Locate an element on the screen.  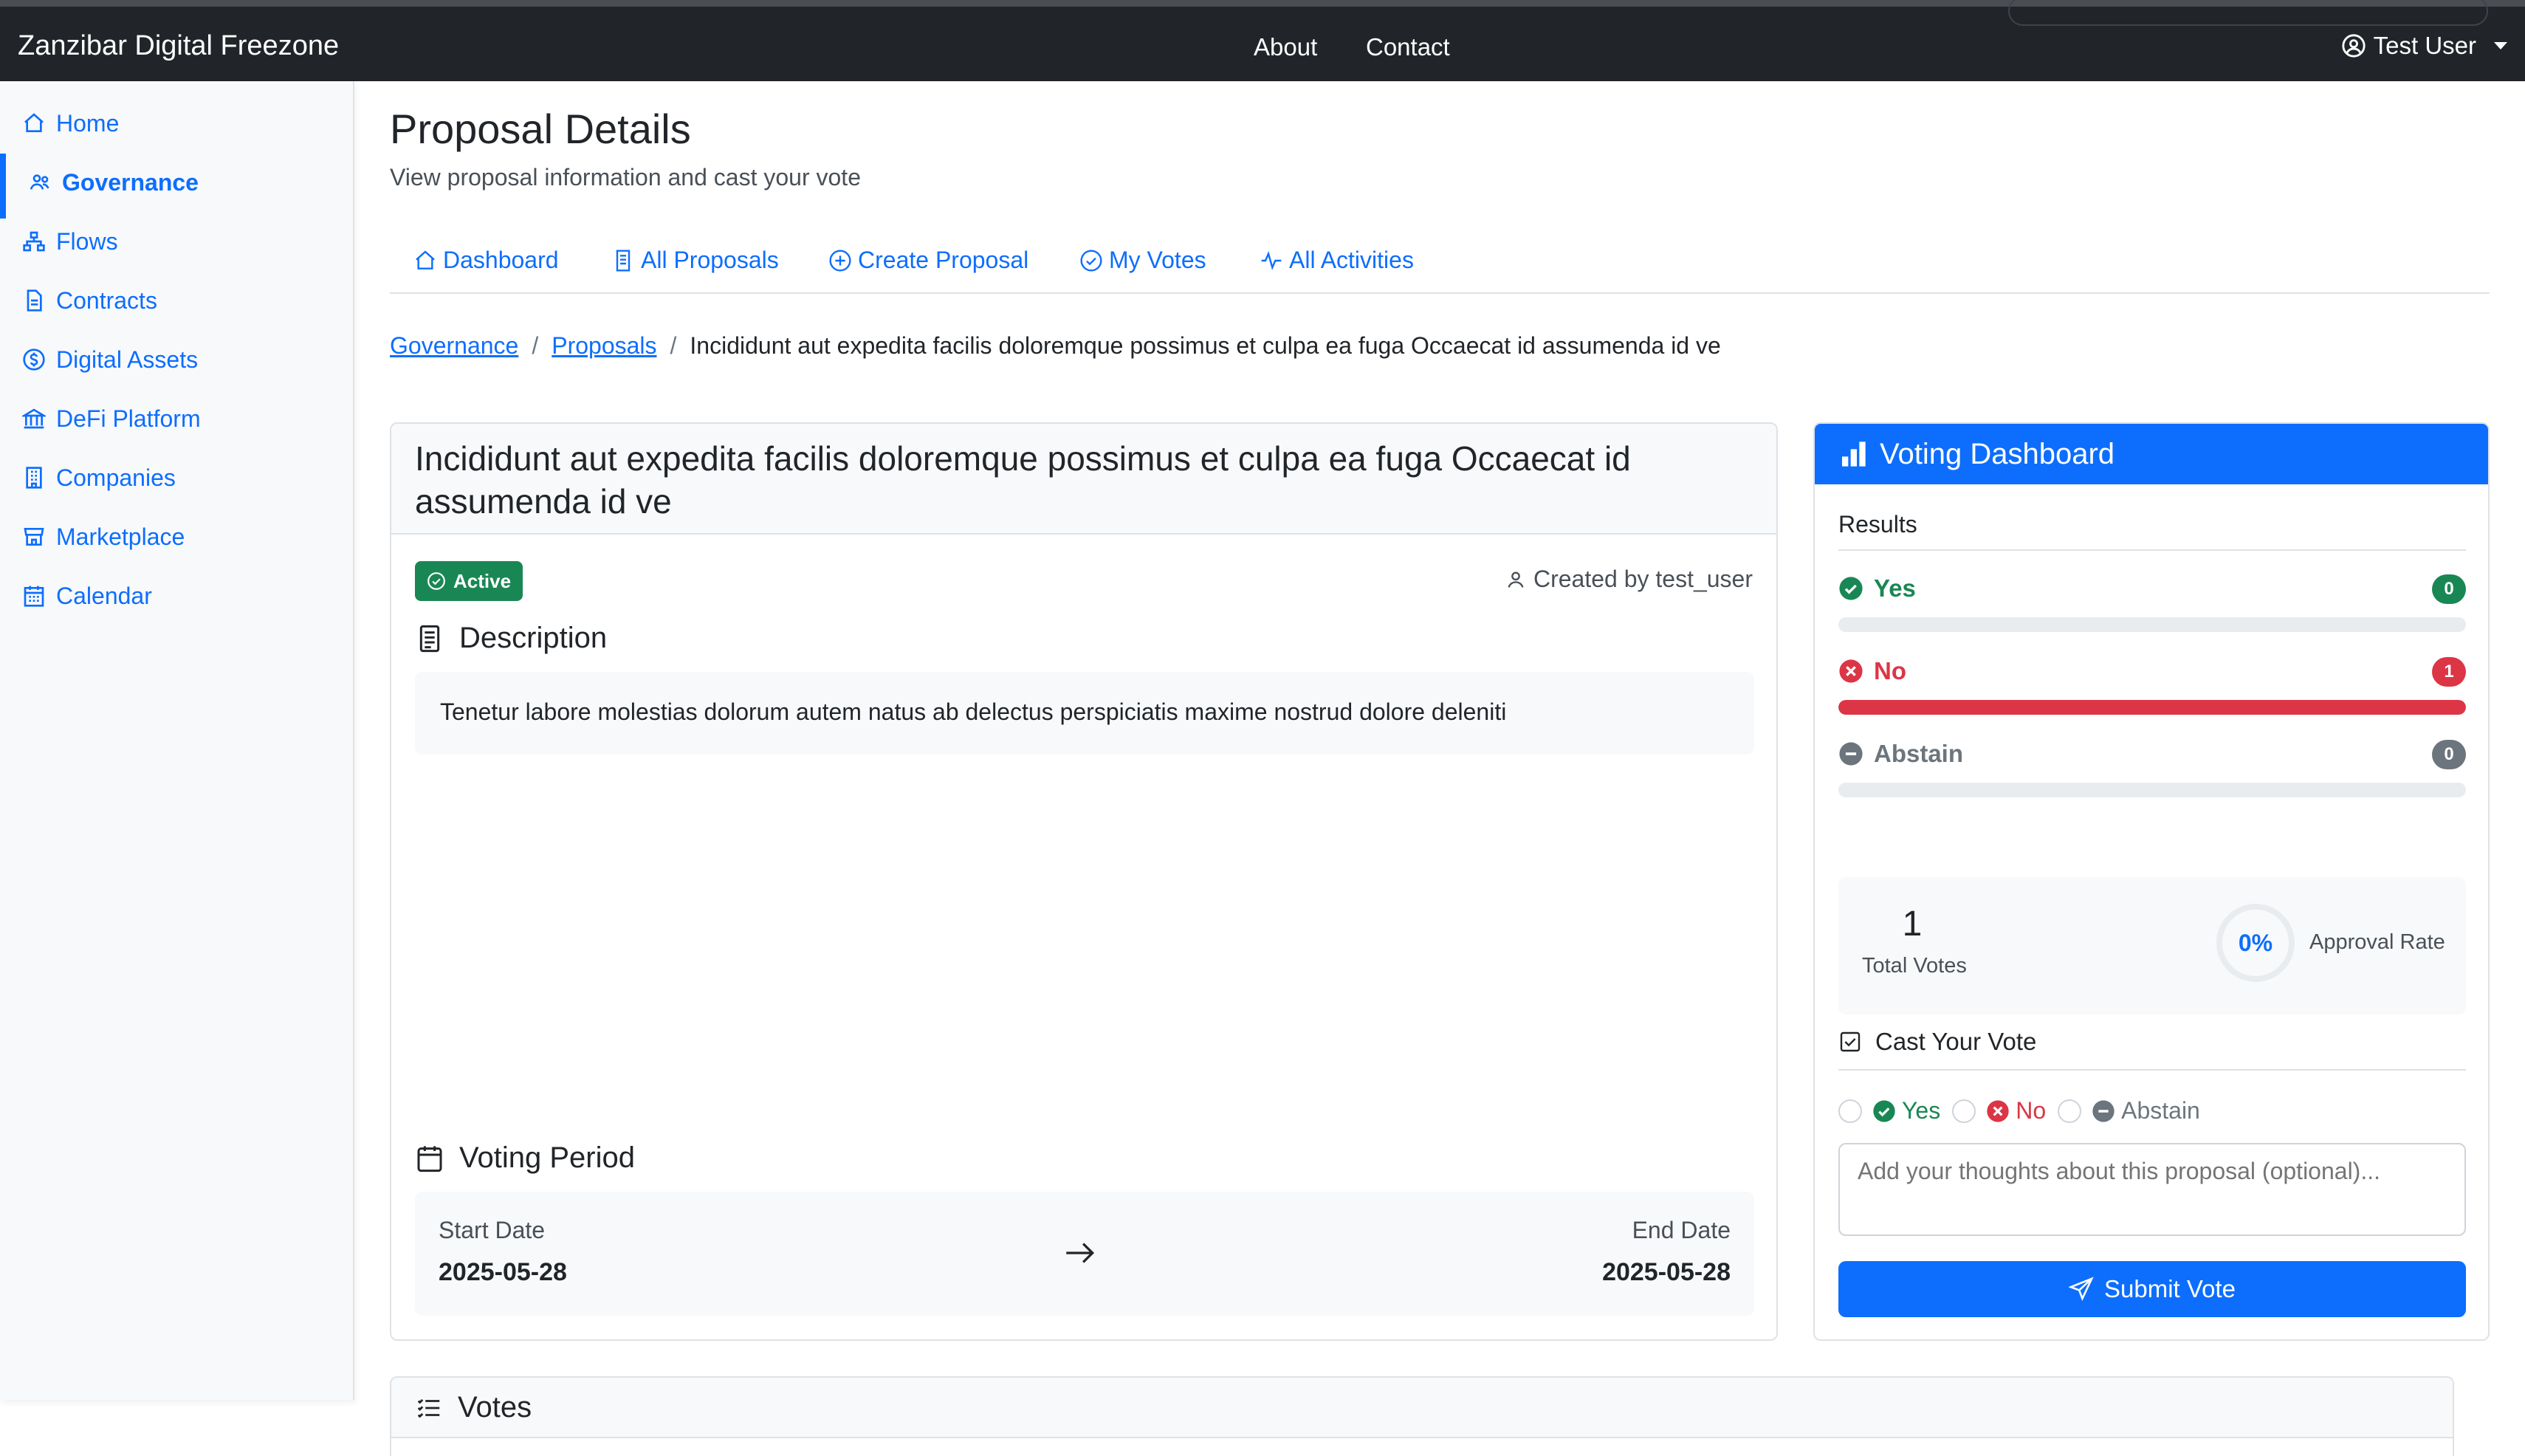
brand-logo-text: Zanzibar Digital Freezone is located at coordinates (178, 46).